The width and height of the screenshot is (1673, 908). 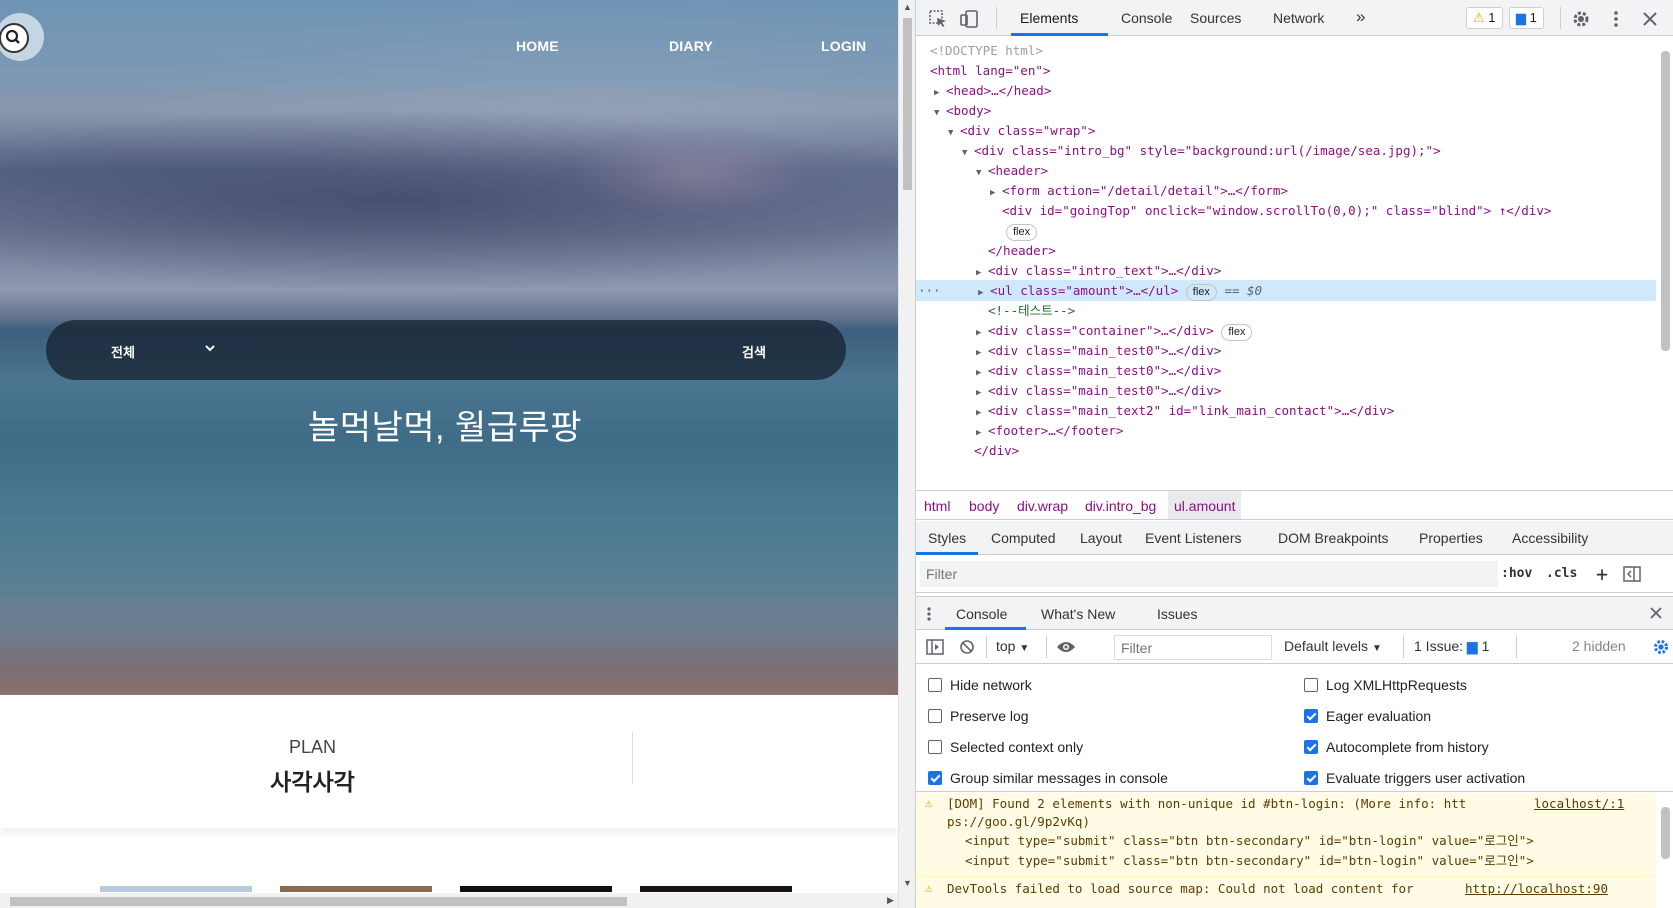 What do you see at coordinates (1360, 17) in the screenshot?
I see `more-tabs-icon: »` at bounding box center [1360, 17].